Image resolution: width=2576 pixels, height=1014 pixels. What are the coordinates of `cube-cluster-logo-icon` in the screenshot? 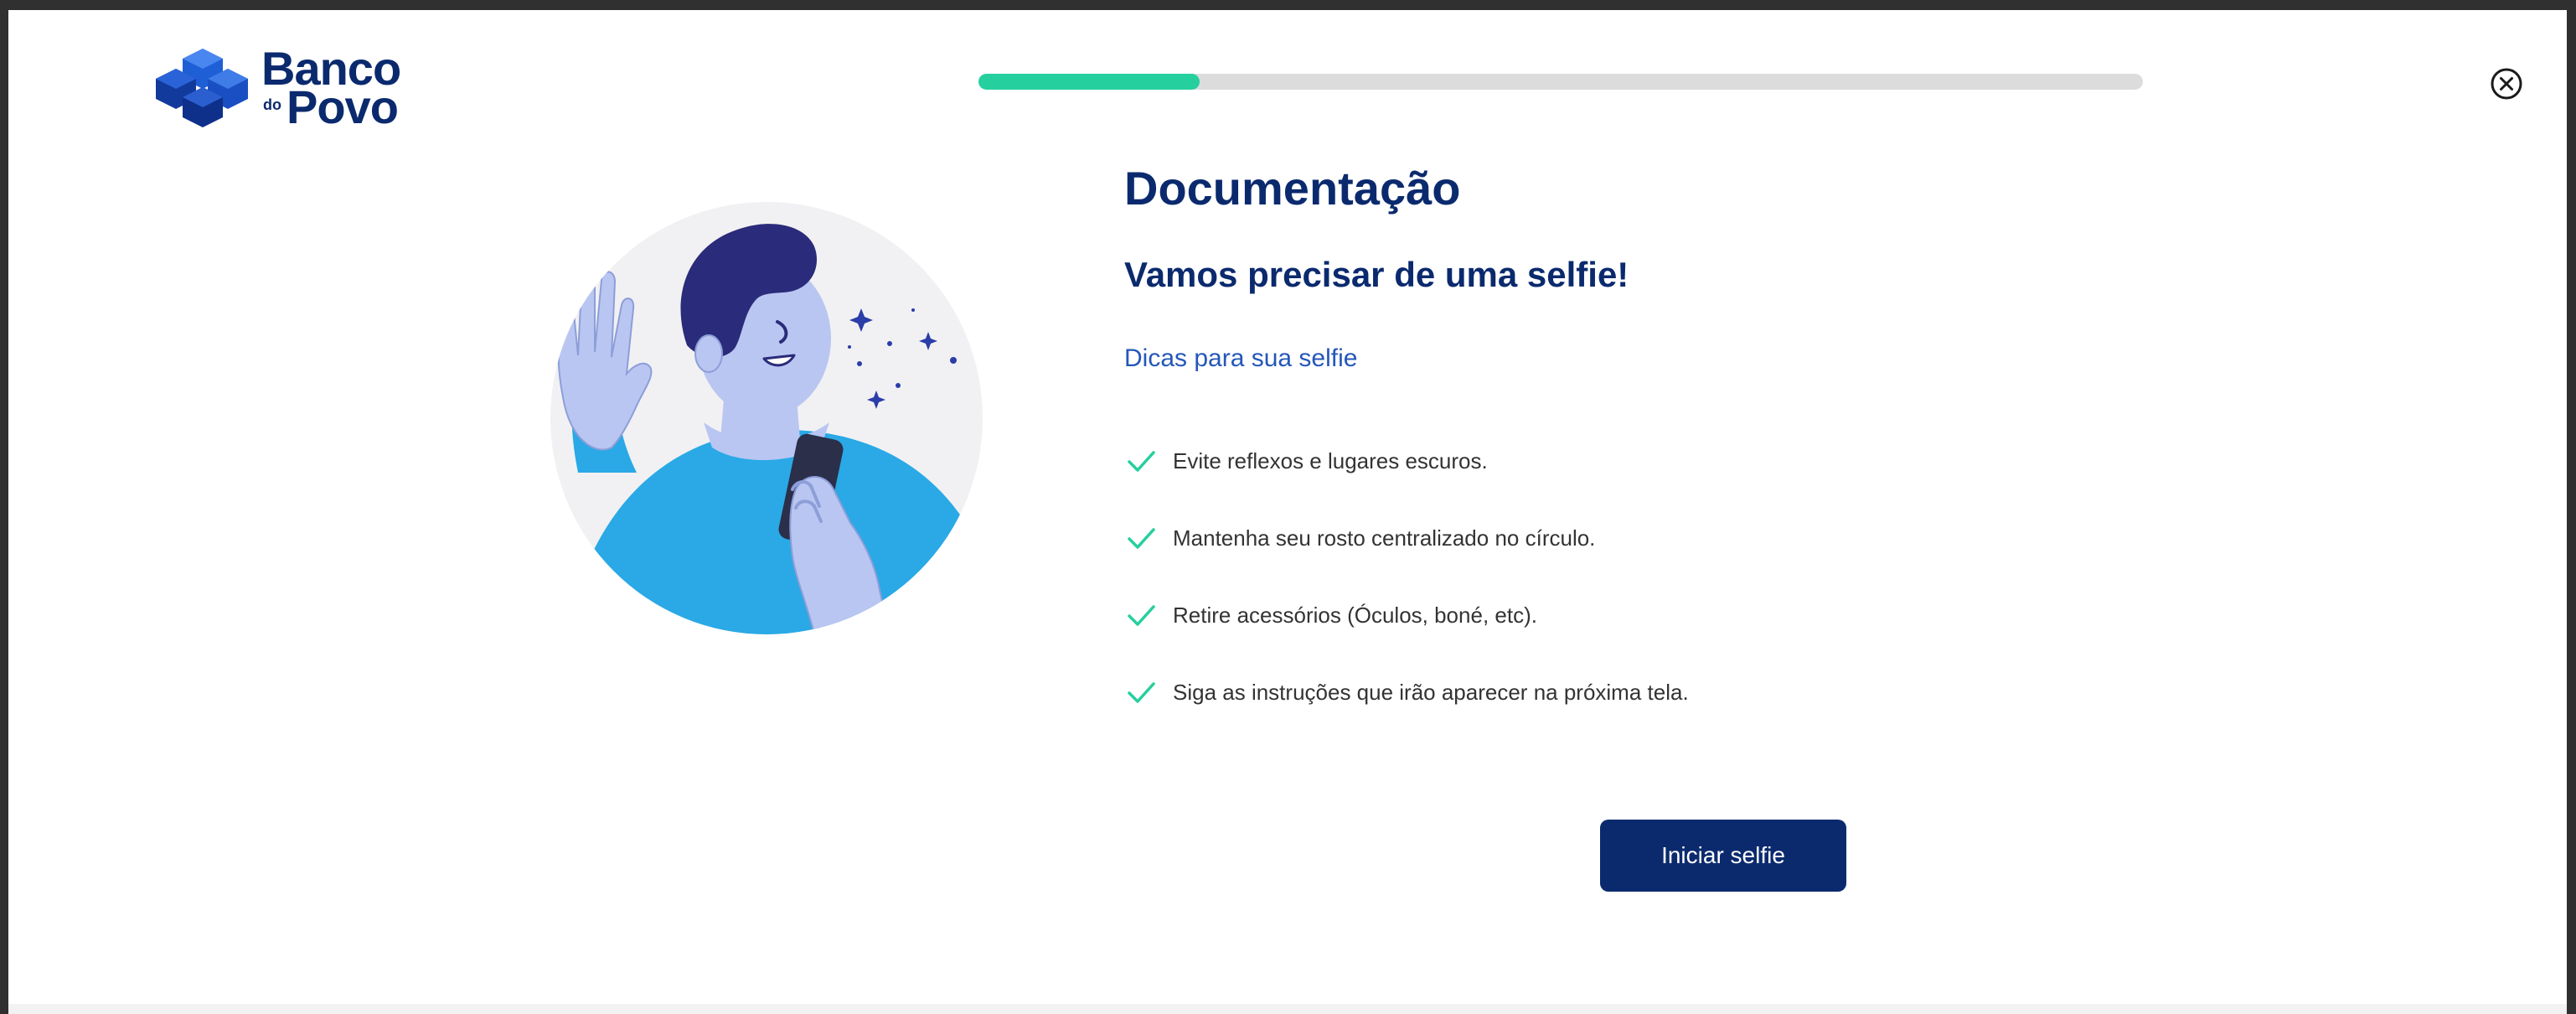 It's located at (202, 88).